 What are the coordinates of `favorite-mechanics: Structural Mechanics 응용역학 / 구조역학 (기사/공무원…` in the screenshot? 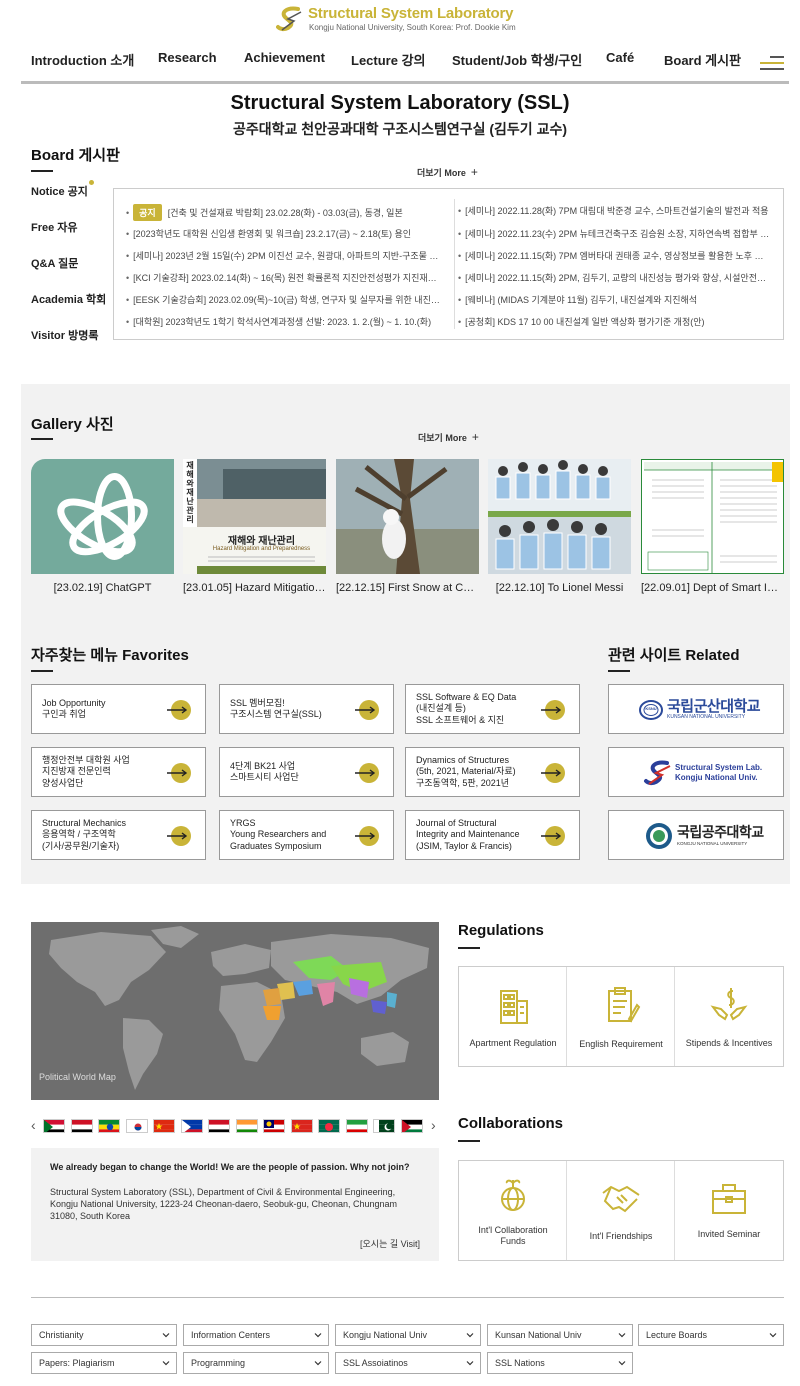 It's located at (118, 835).